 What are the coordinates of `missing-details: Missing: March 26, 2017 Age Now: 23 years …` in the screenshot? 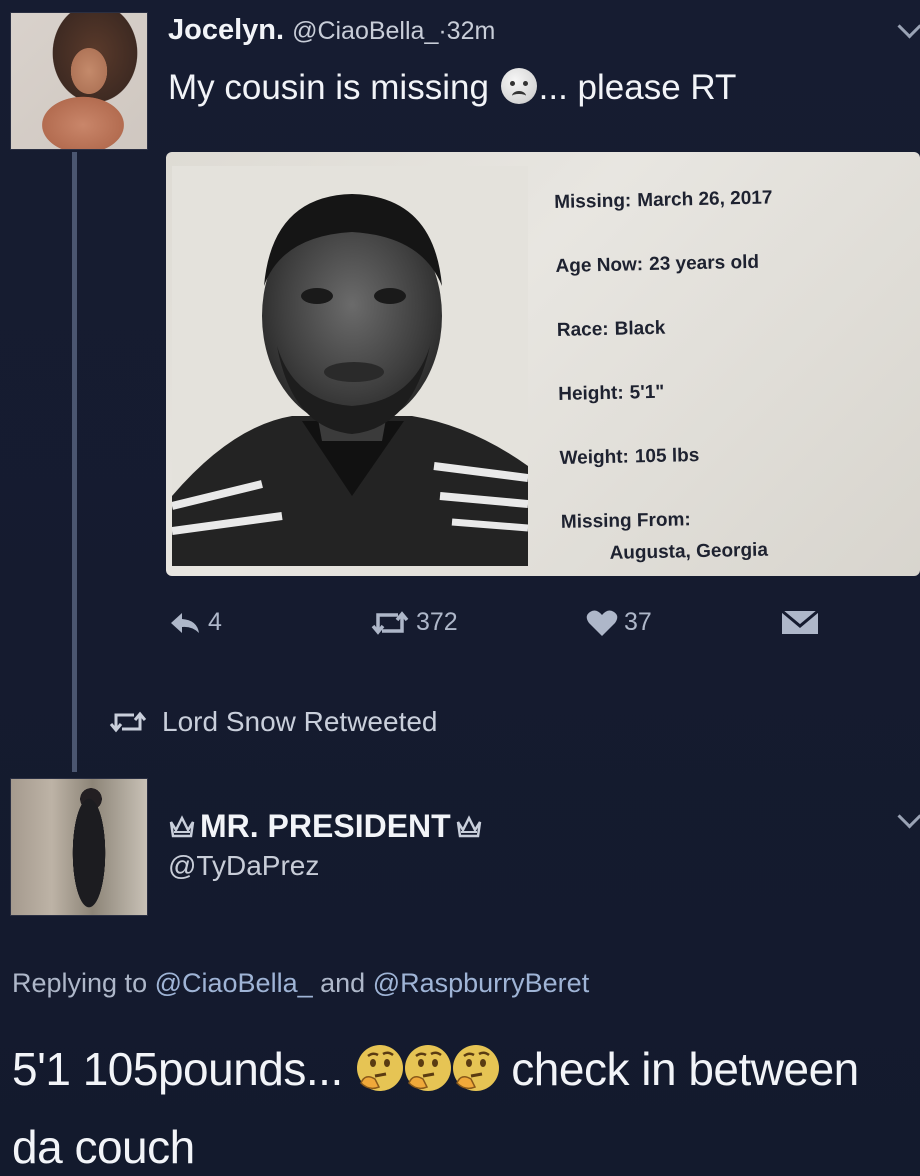 It's located at (667, 376).